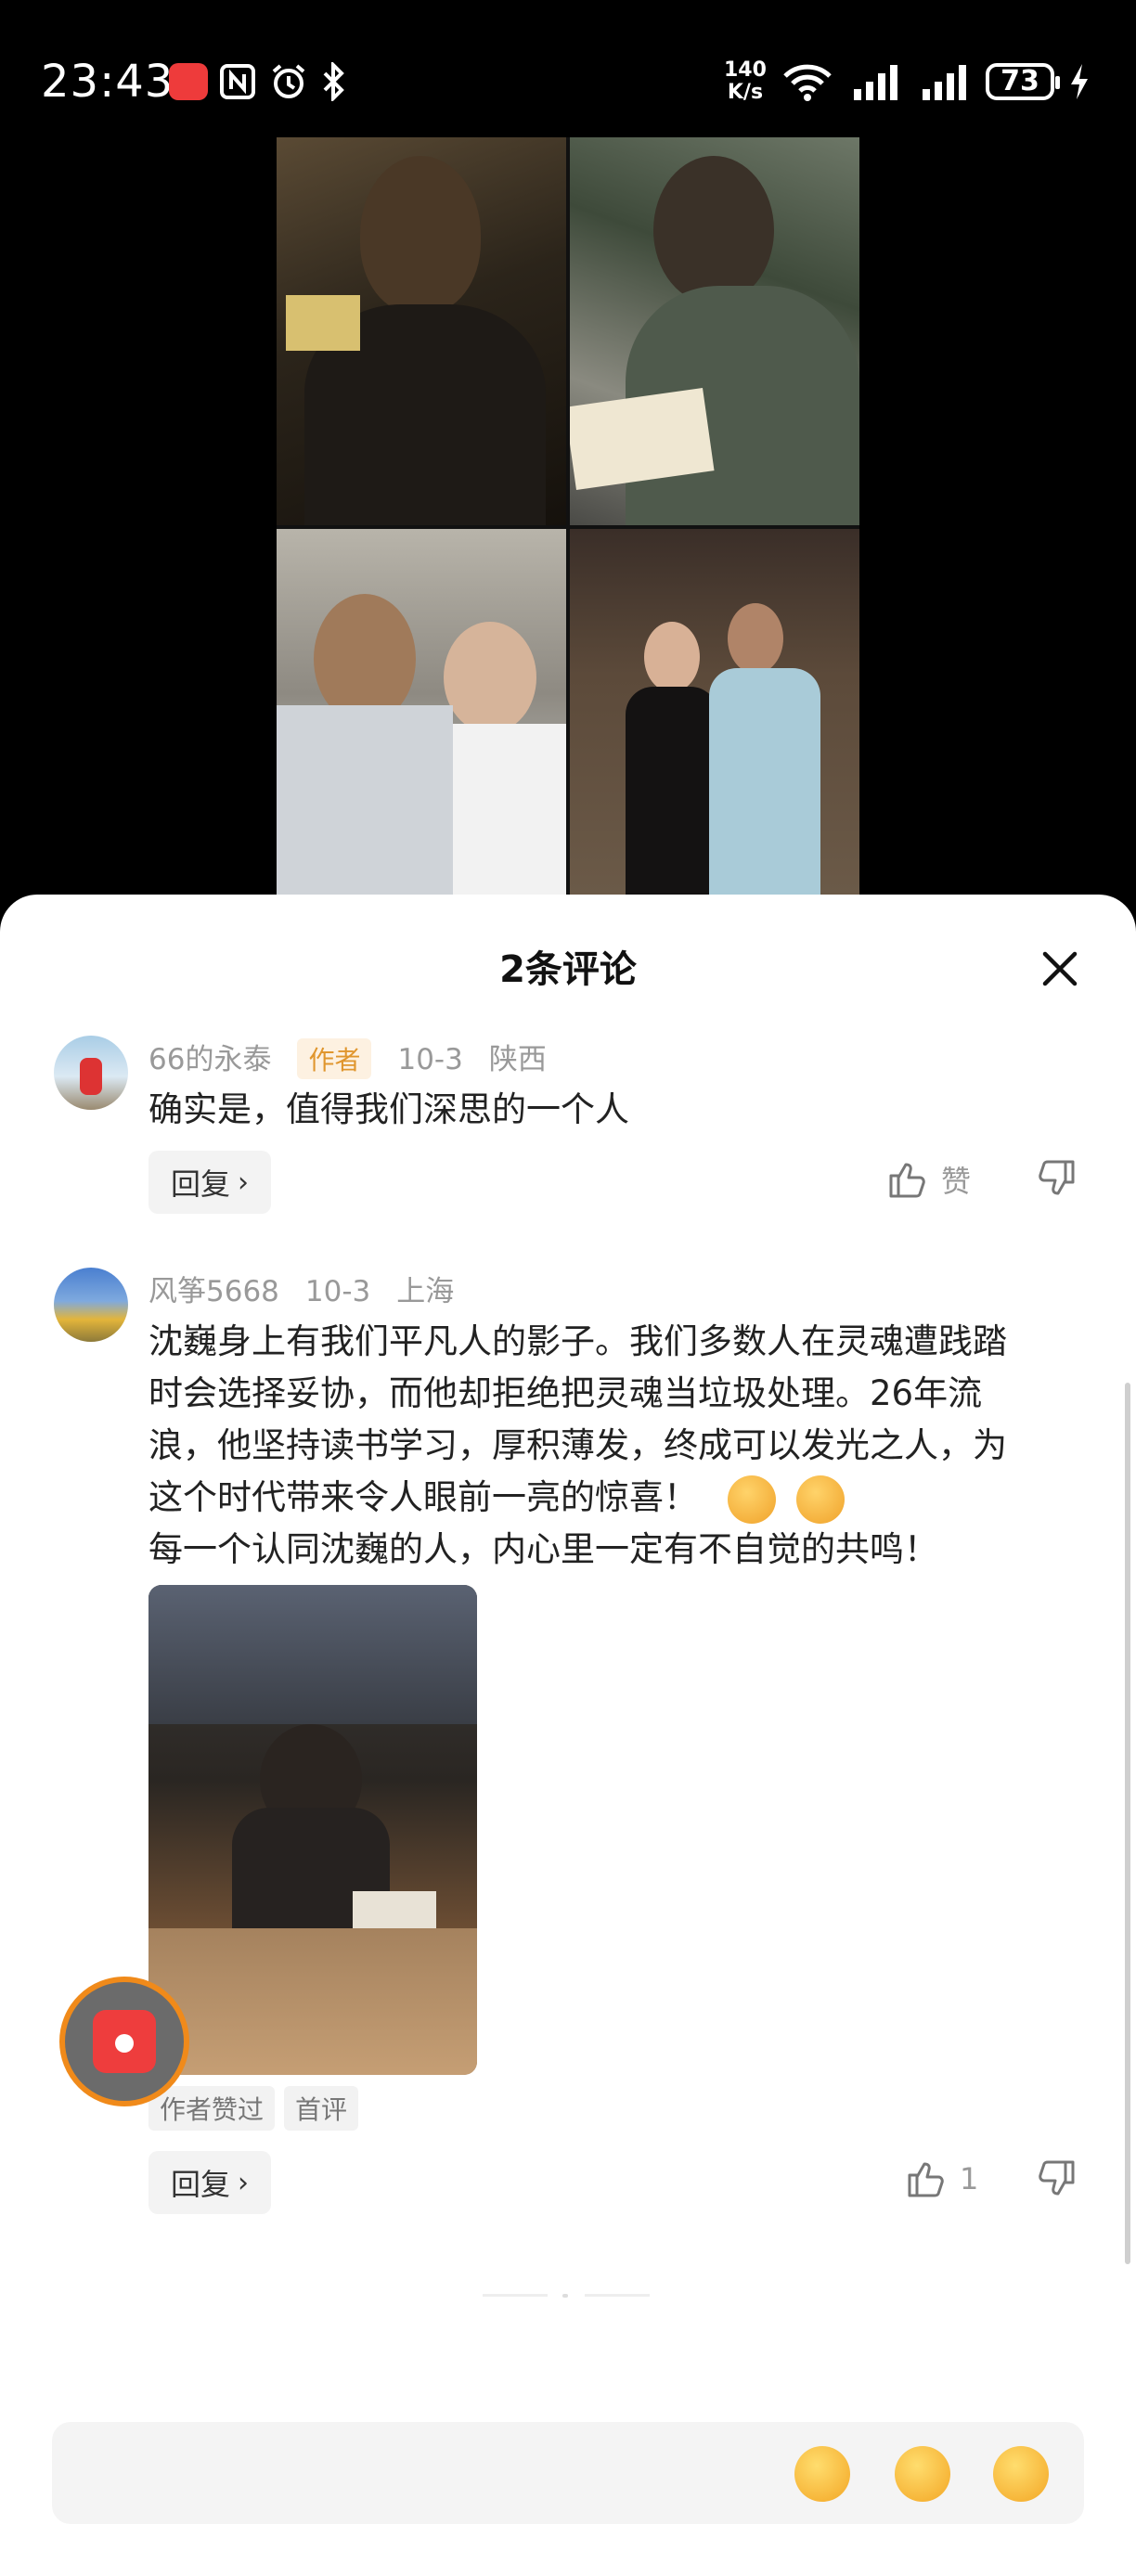 This screenshot has height=2576, width=1136. Describe the element at coordinates (822, 2474) in the screenshot. I see `kiss-emoji-icon` at that location.